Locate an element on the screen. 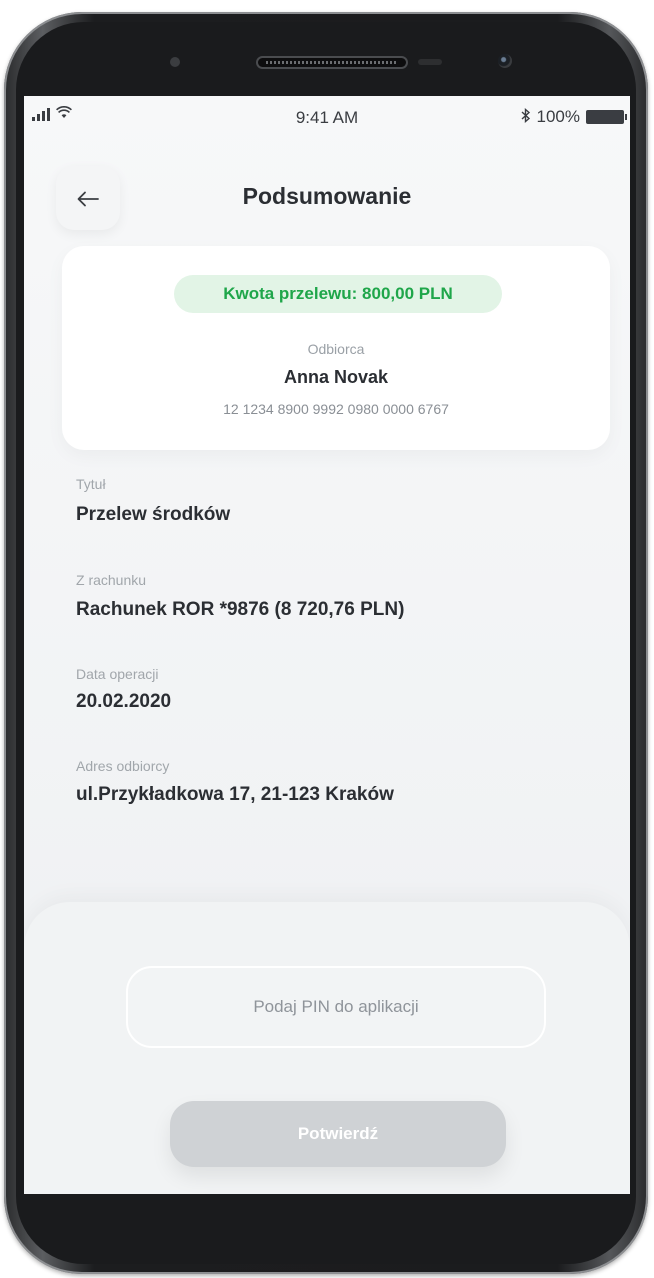  pin-input: Podaj PIN do aplikacji is located at coordinates (336, 1007).